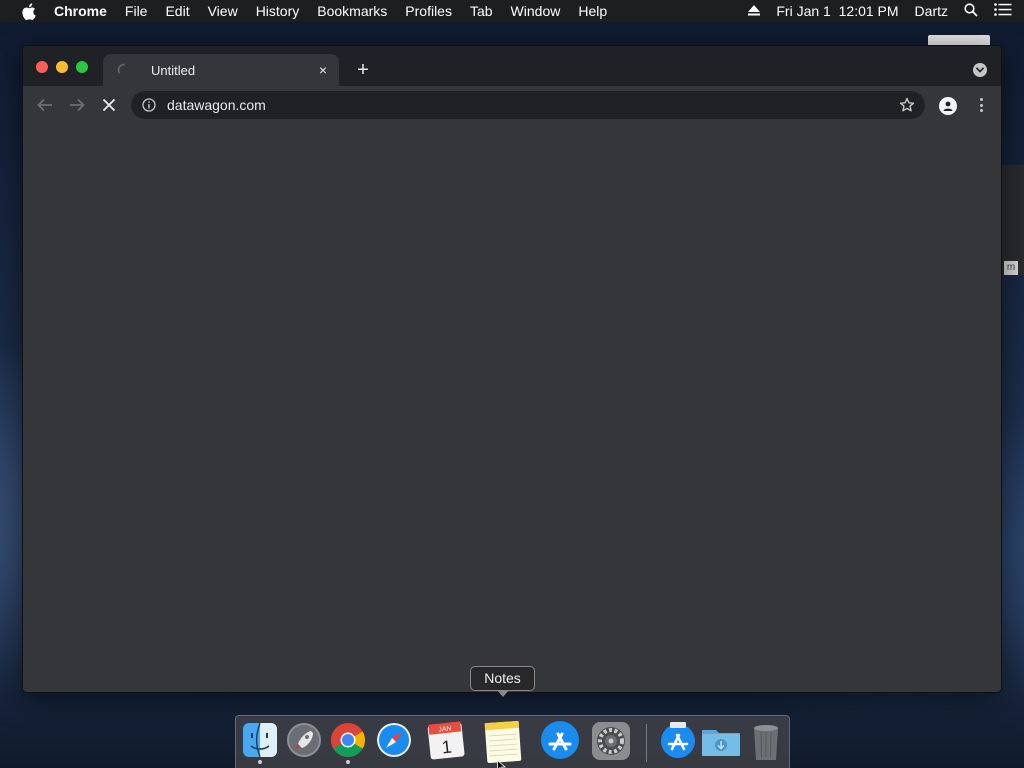  Describe the element at coordinates (136, 11) in the screenshot. I see `menu-file: File` at that location.